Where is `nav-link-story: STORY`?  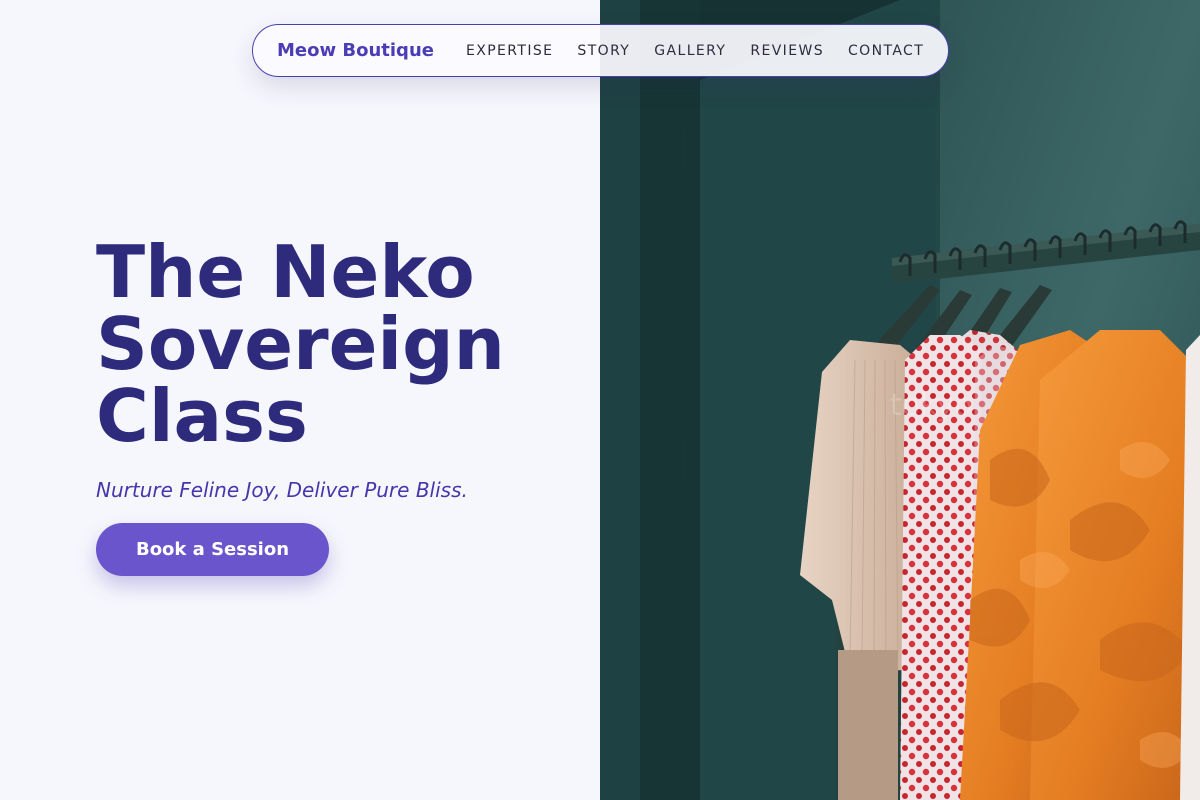
nav-link-story: STORY is located at coordinates (603, 51).